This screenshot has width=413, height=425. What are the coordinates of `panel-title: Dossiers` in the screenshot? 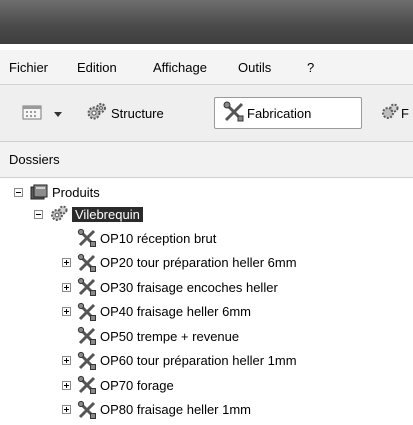 It's located at (34, 159).